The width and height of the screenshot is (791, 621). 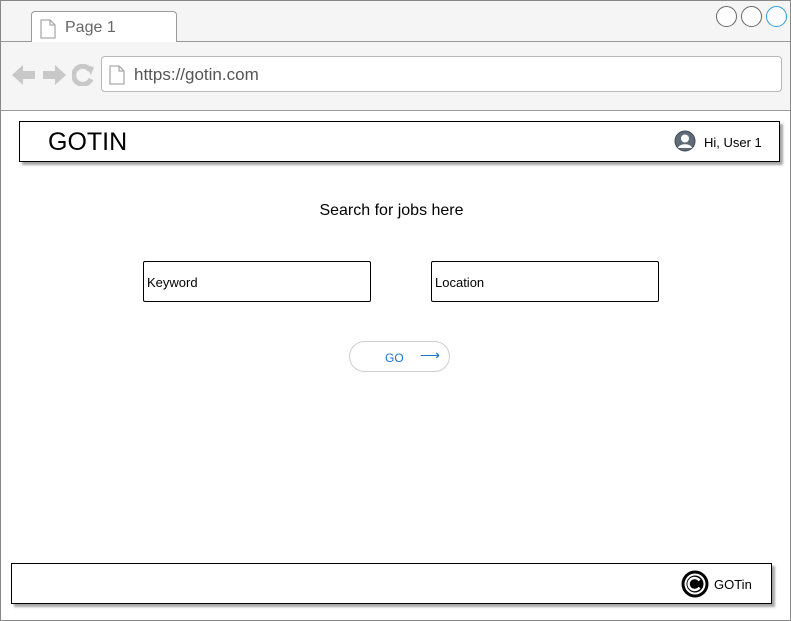 I want to click on navigation-bar: https://gotin.com, so click(x=395, y=76).